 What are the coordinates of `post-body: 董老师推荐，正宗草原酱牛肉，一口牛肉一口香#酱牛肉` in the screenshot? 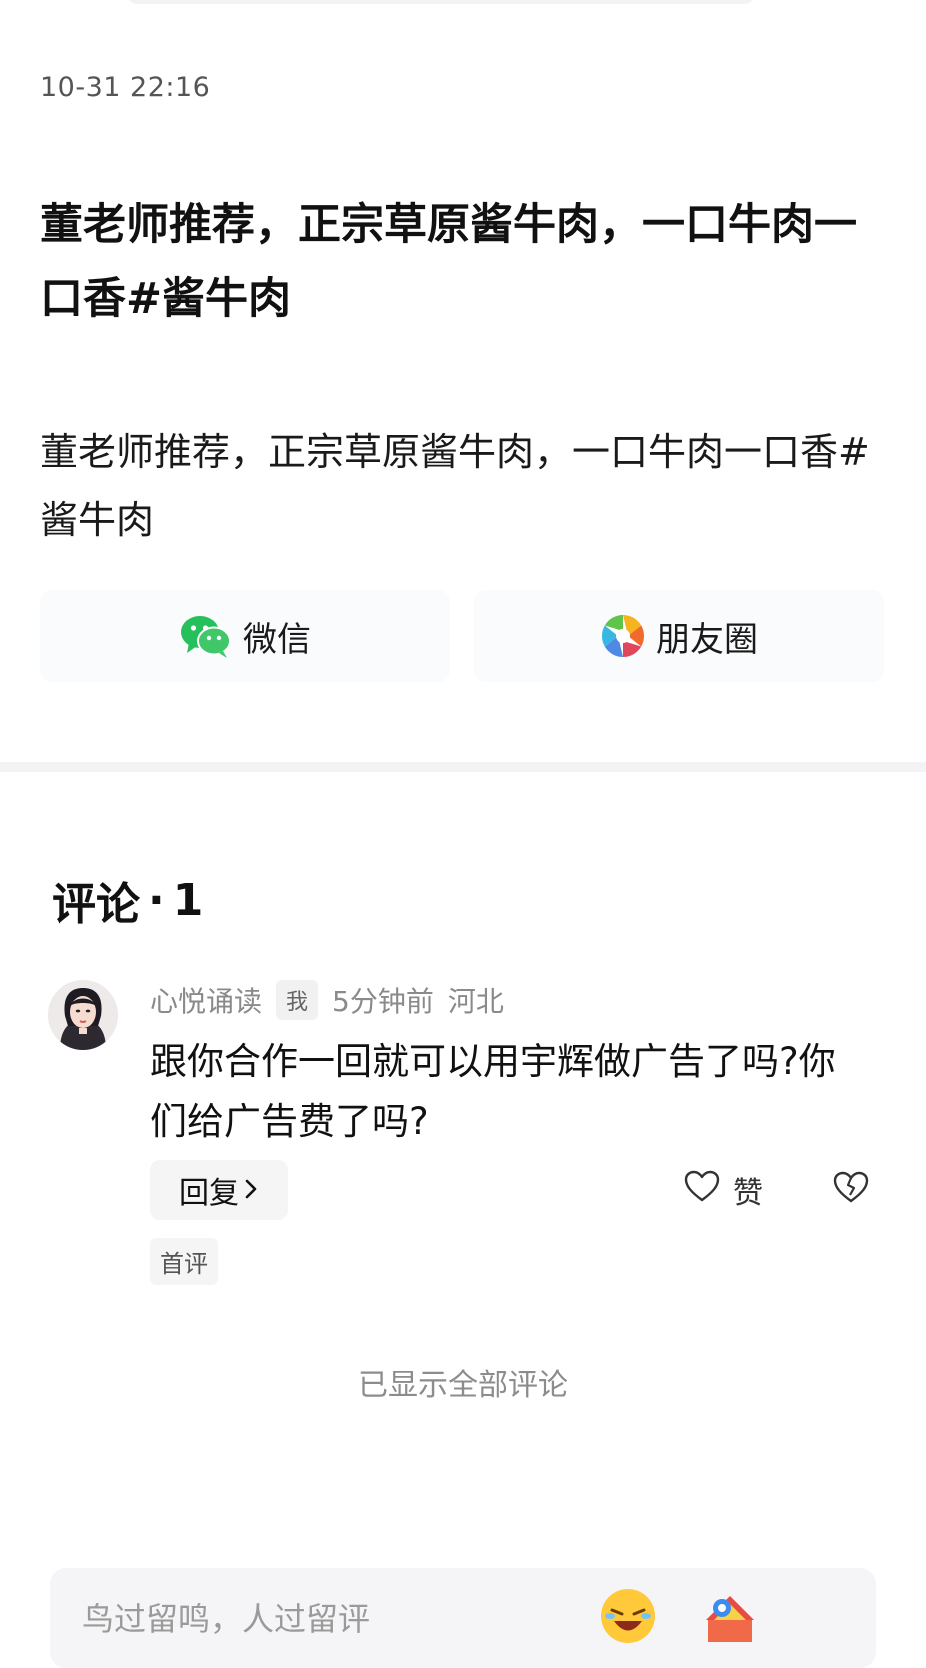 It's located at (455, 486).